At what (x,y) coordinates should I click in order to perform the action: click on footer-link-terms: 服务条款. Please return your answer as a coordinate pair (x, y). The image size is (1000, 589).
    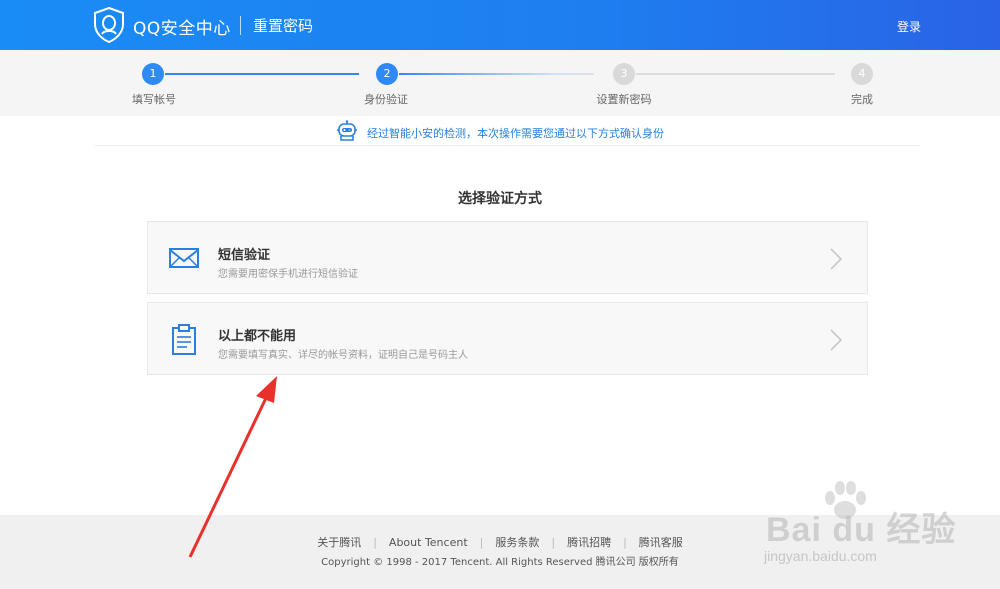
    Looking at the image, I should click on (517, 542).